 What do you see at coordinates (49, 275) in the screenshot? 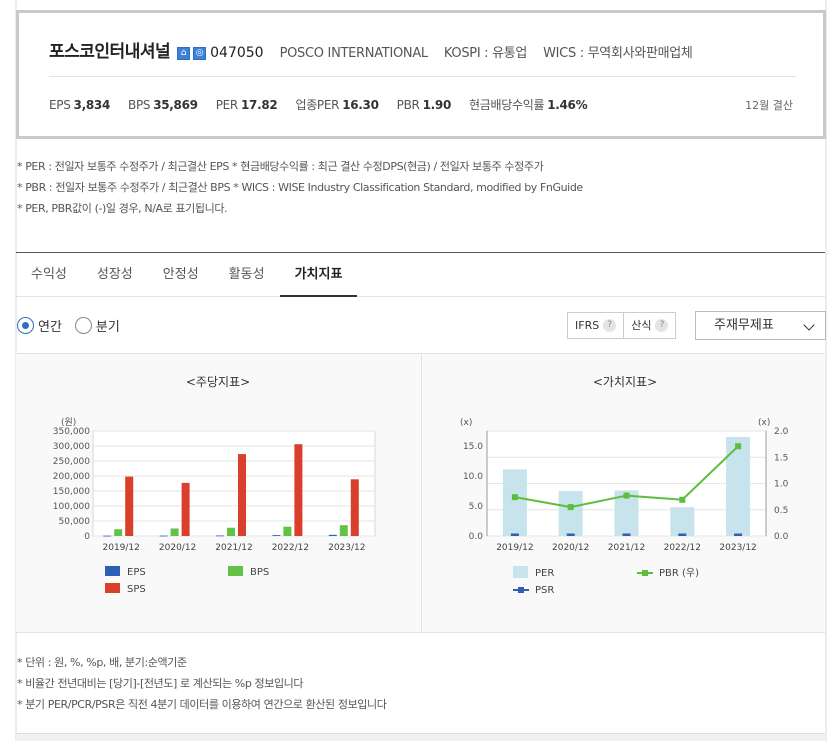
I see `tab-profitability: 수익성` at bounding box center [49, 275].